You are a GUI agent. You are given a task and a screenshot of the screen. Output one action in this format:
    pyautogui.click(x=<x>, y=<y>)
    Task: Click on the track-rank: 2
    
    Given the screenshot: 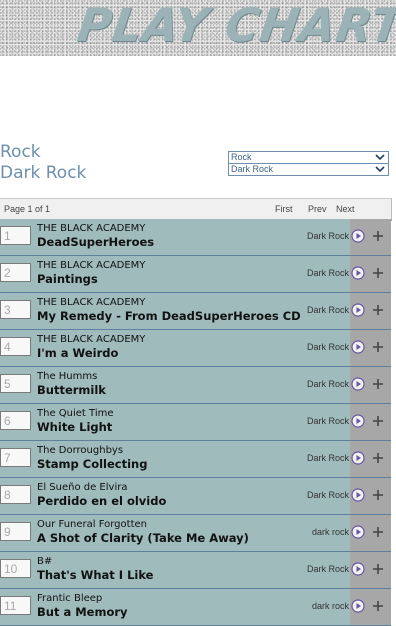 What is the action you would take?
    pyautogui.click(x=15, y=272)
    